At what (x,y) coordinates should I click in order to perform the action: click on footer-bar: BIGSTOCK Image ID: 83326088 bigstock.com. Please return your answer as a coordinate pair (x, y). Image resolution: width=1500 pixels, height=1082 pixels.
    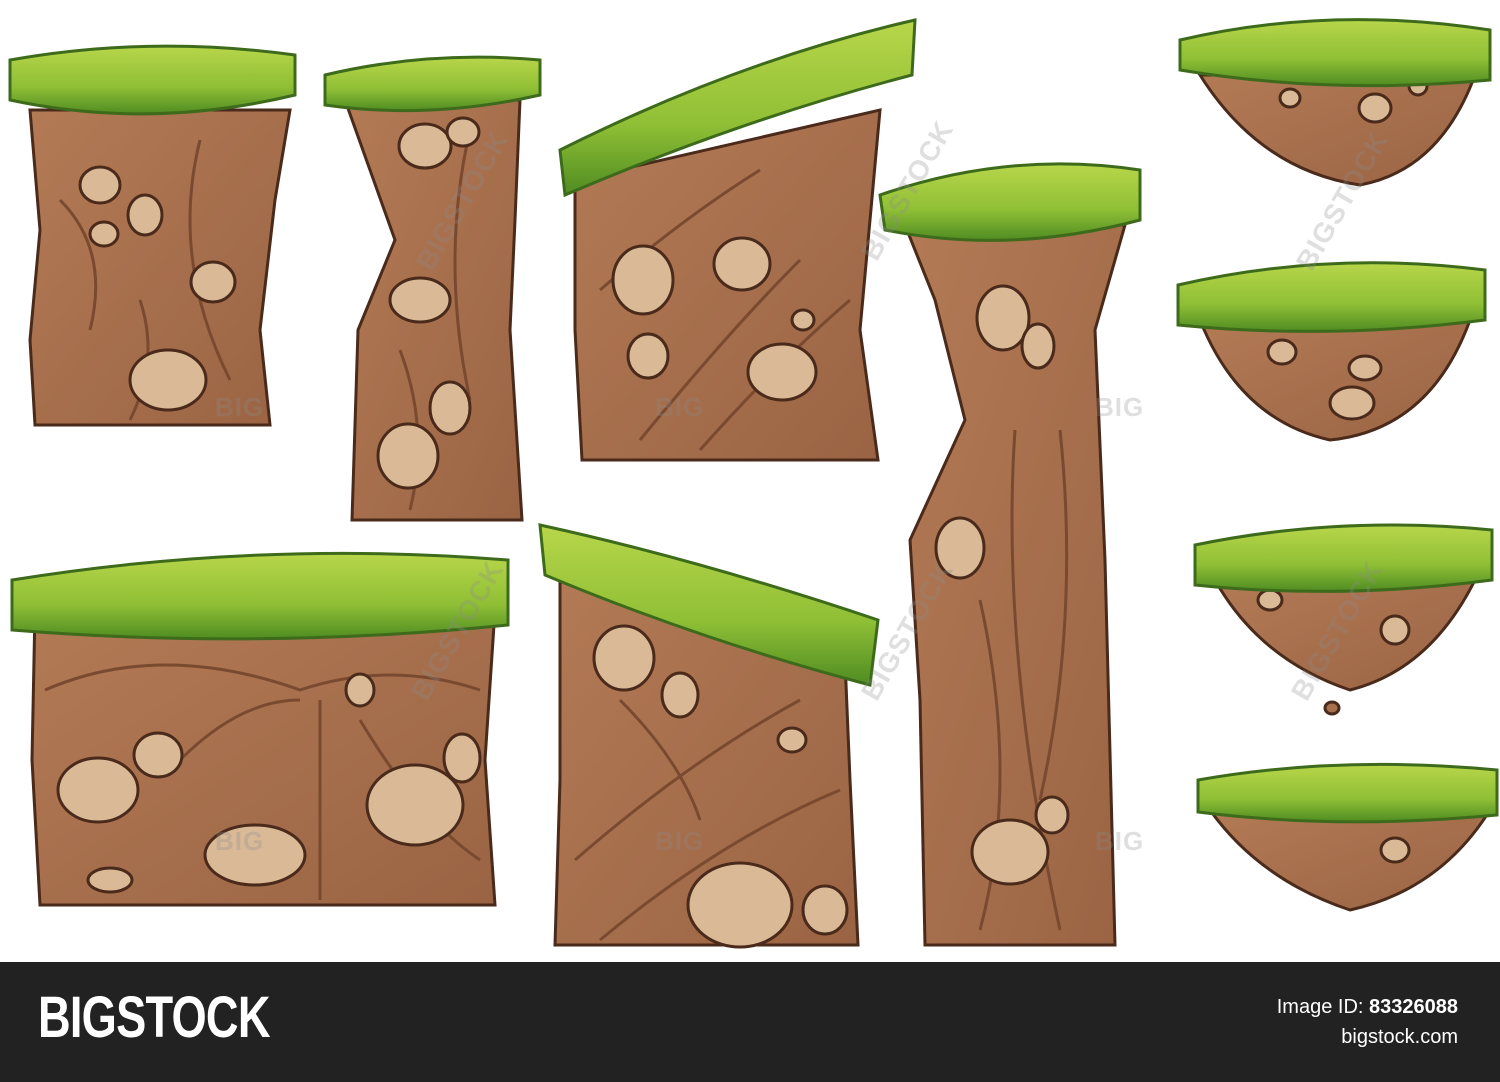
    Looking at the image, I should click on (750, 1022).